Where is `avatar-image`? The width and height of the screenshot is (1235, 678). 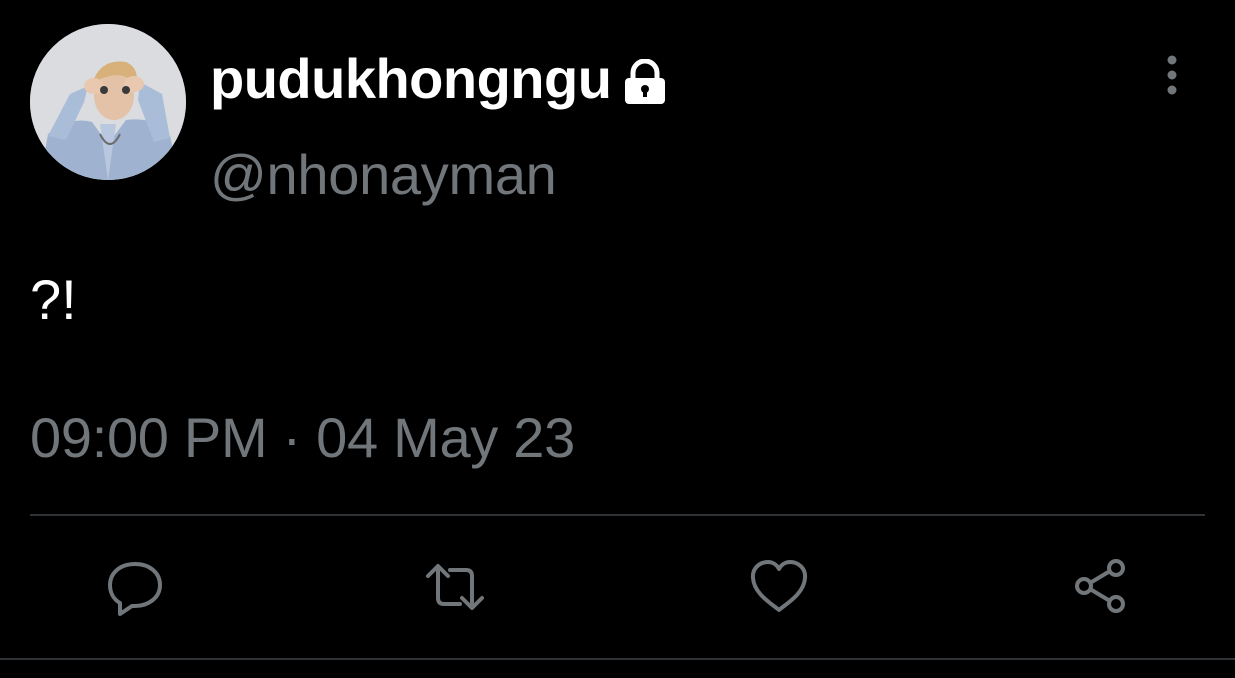
avatar-image is located at coordinates (108, 102).